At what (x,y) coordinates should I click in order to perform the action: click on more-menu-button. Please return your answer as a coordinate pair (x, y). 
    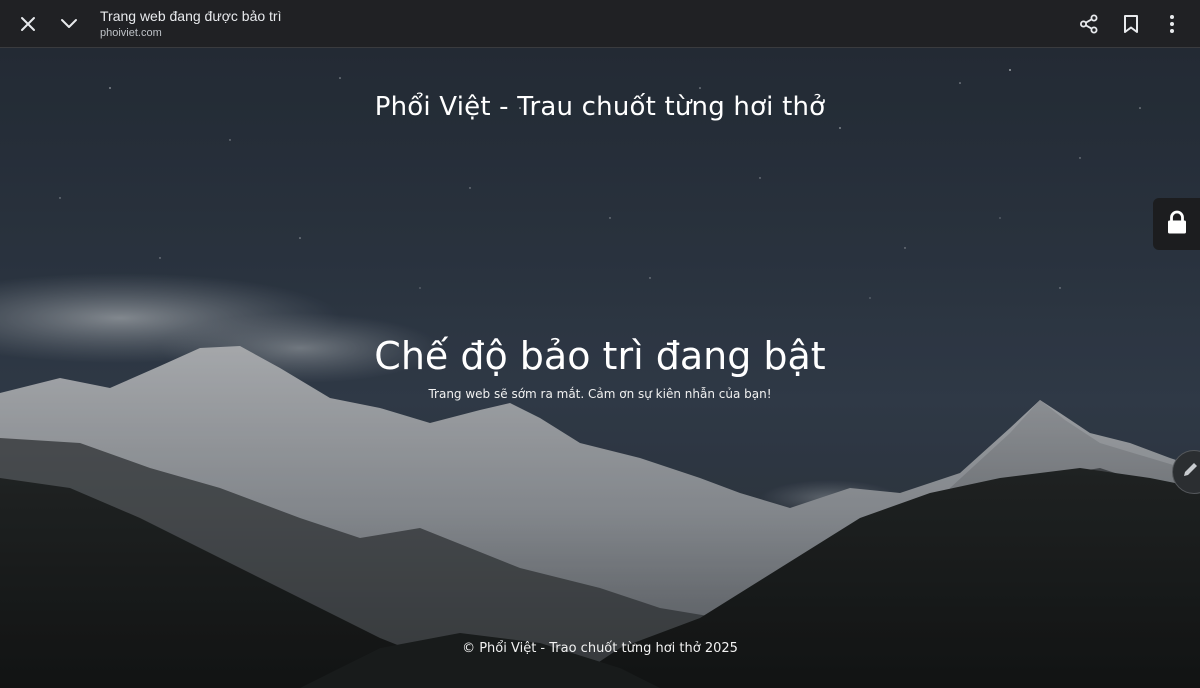
    Looking at the image, I should click on (1172, 24).